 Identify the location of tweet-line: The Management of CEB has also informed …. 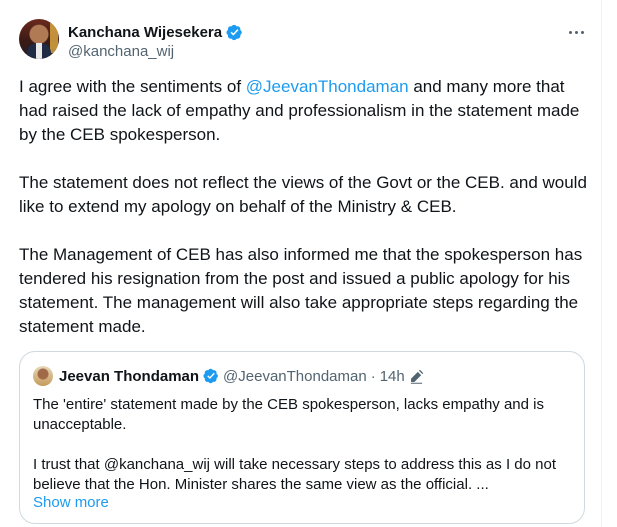
(301, 254).